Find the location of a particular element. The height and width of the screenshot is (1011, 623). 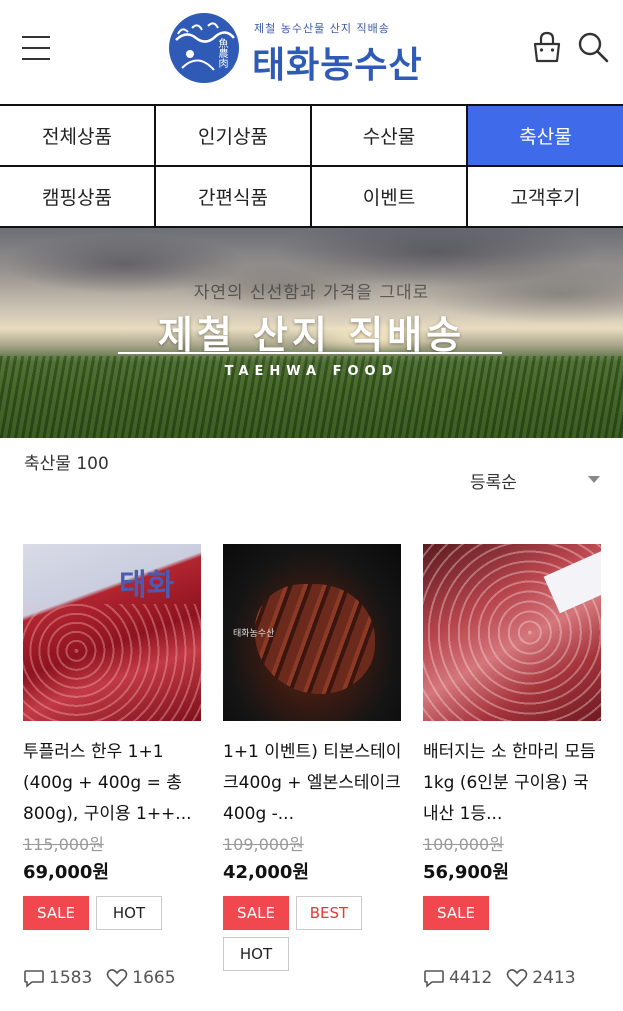

product-original-price: 109,000원 is located at coordinates (263, 844).